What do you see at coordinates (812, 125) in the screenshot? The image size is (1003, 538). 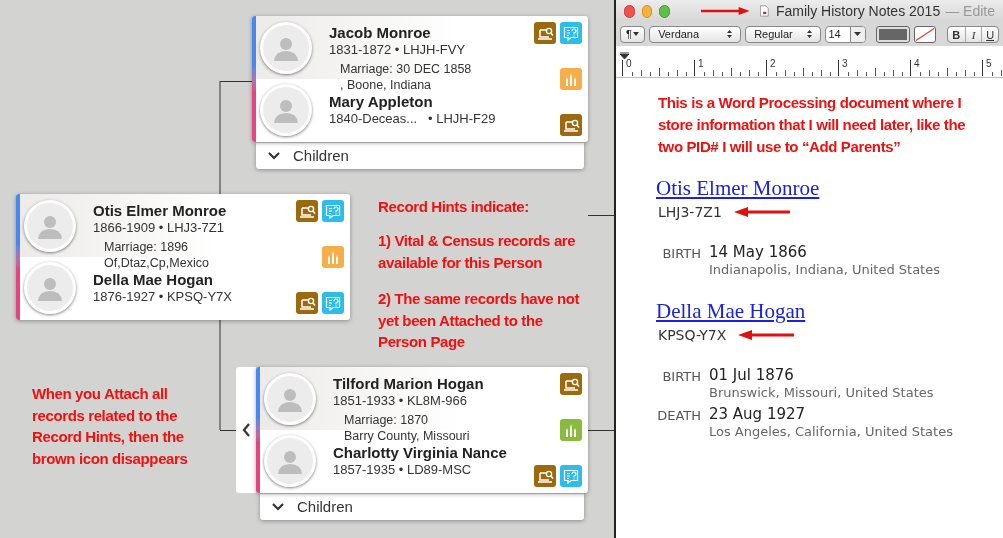 I see `note-text: This is a Word Processing document where I store information that I will need later, like the two PID# I will use to “Add Parents”` at bounding box center [812, 125].